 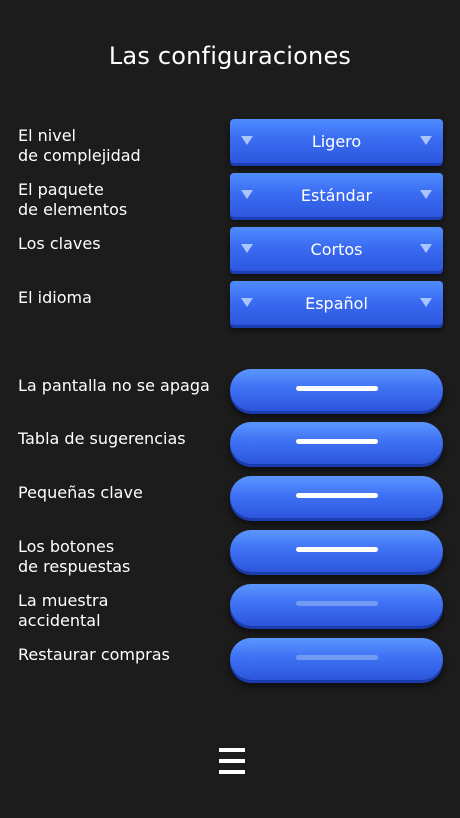 What do you see at coordinates (102, 438) in the screenshot?
I see `hints-table-label: Tabla de sugerencias` at bounding box center [102, 438].